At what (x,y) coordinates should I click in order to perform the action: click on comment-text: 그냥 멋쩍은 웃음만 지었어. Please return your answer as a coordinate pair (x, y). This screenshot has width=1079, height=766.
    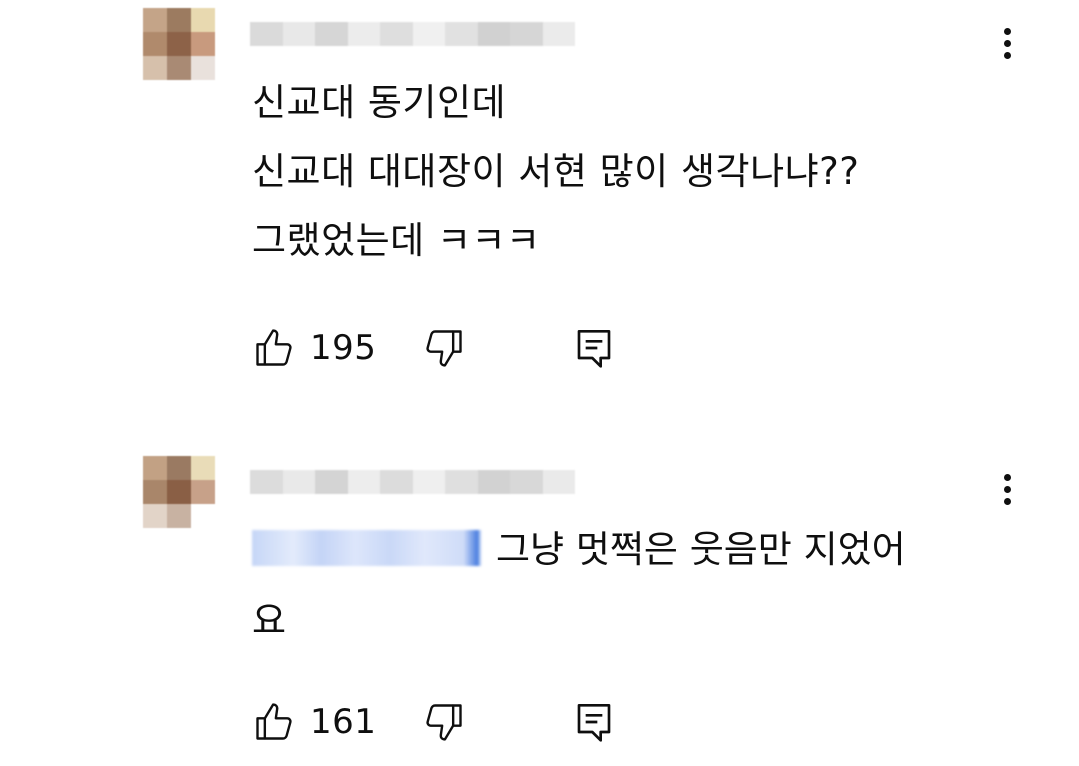
    Looking at the image, I should click on (622, 549).